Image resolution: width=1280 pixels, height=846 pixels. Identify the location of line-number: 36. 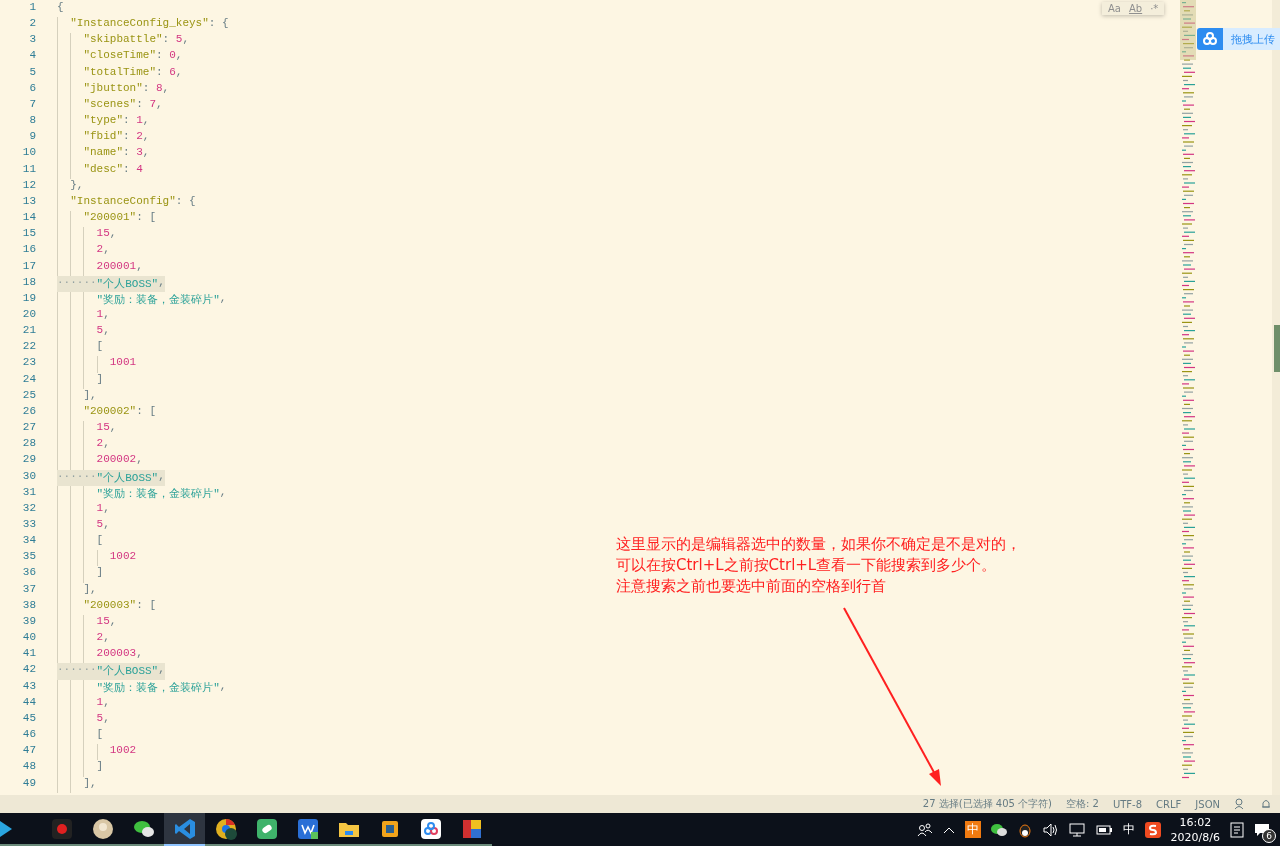
(28, 573).